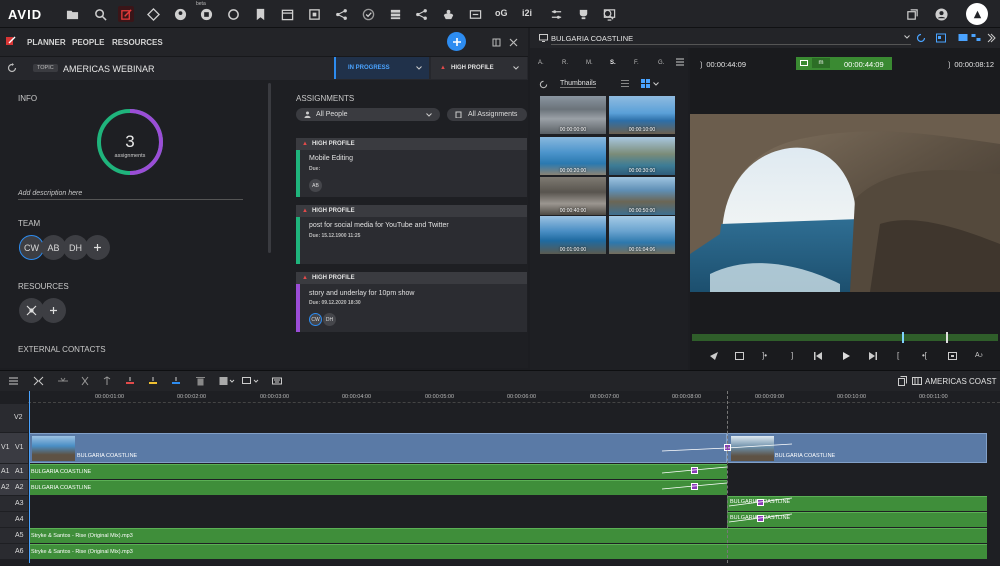 The height and width of the screenshot is (566, 1000). Describe the element at coordinates (589, 63) in the screenshot. I see `column-m: M.` at that location.